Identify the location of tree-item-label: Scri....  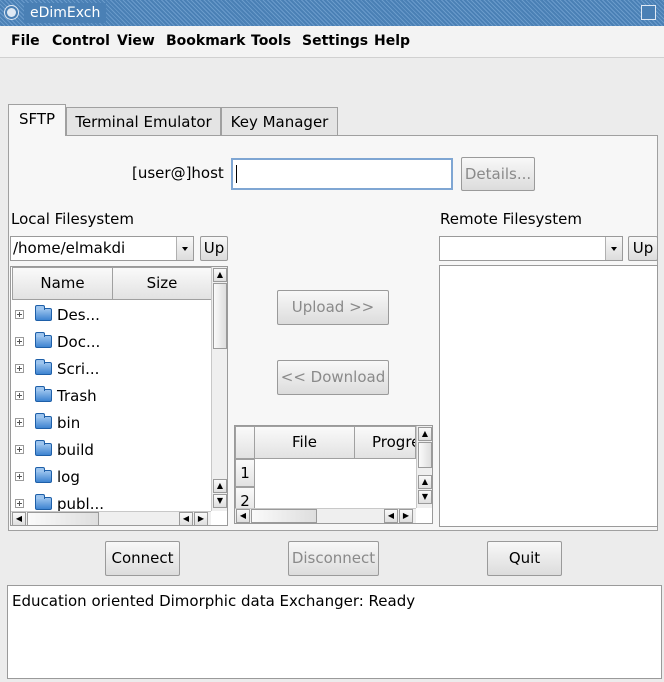
(78, 369).